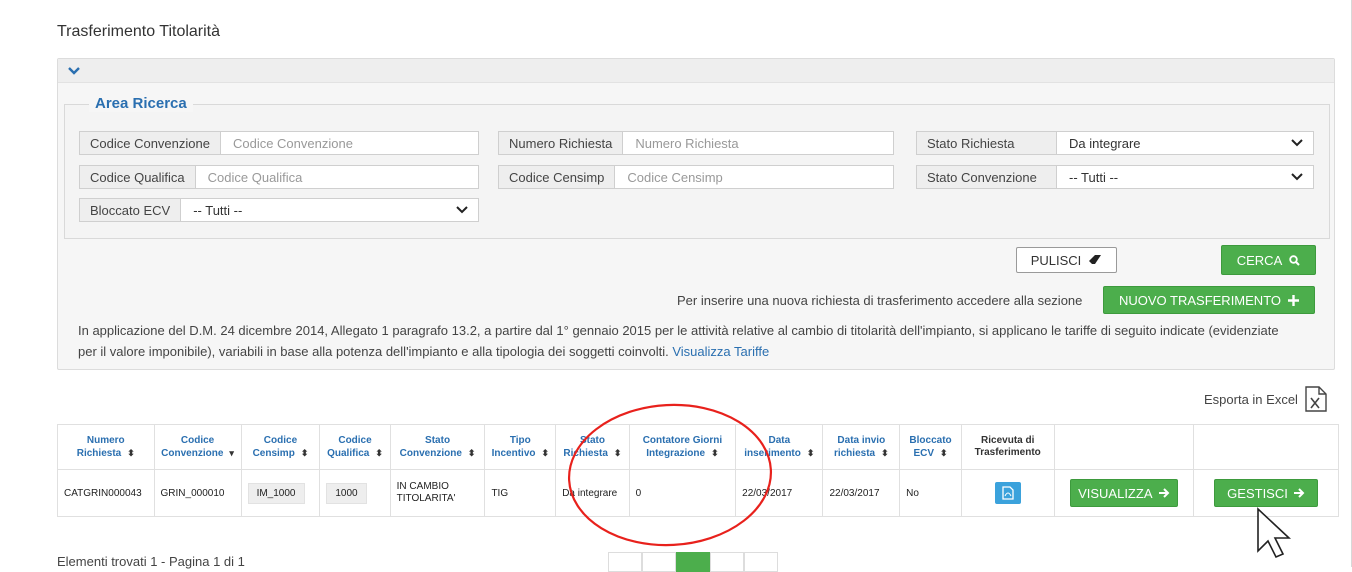  I want to click on cell-ricevuta, so click(1007, 493).